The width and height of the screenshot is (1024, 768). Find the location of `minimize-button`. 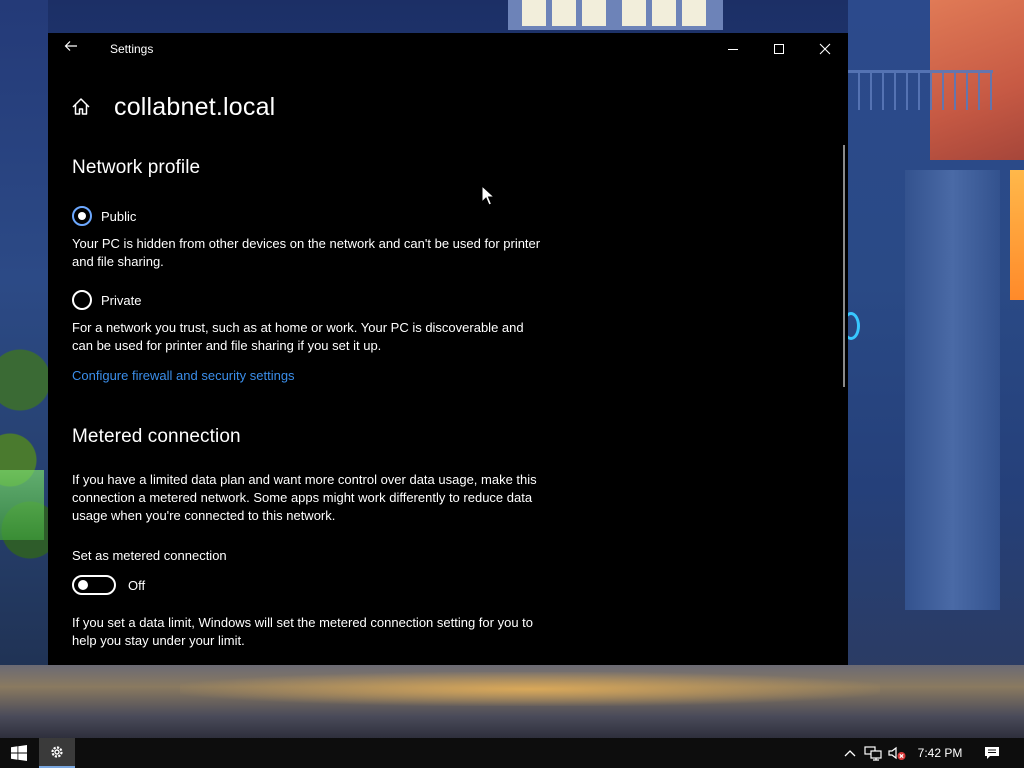

minimize-button is located at coordinates (733, 49).